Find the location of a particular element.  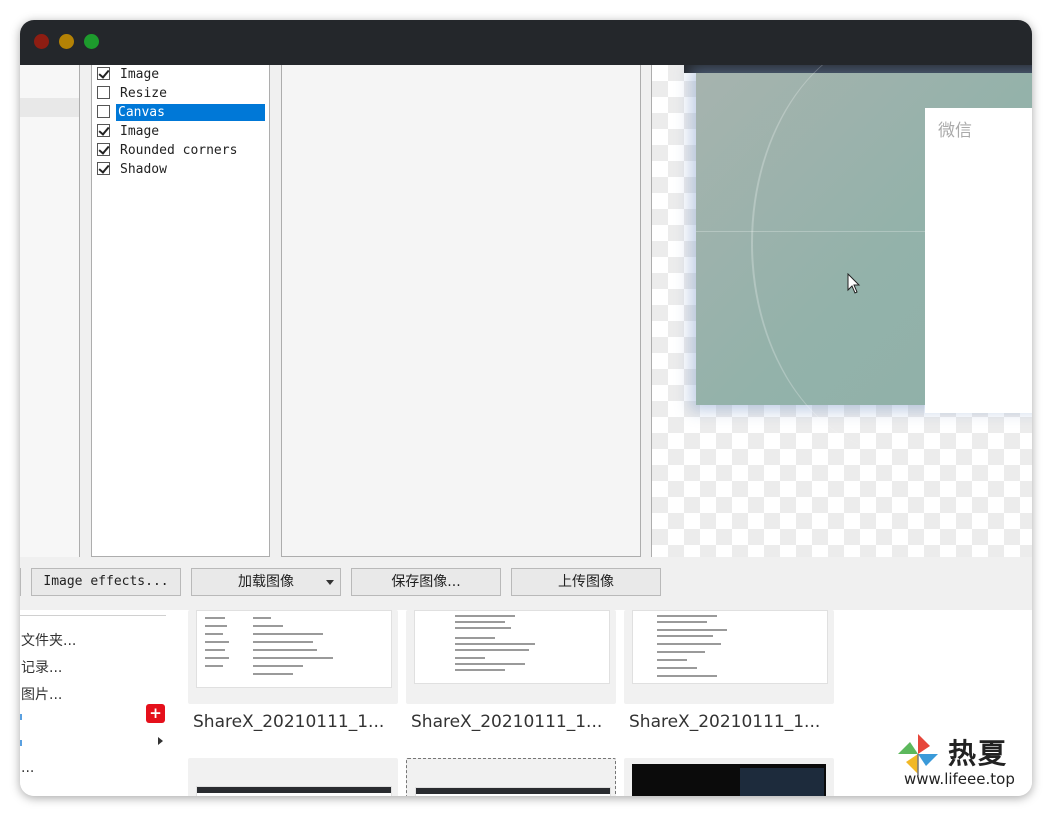

effect-item-rounded-corners: Rounded corners is located at coordinates (182, 150).